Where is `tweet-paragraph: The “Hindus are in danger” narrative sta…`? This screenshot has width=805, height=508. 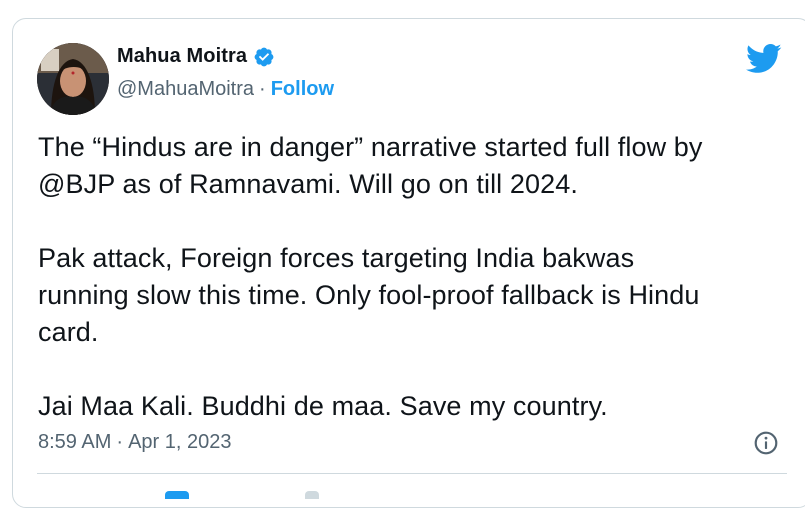
tweet-paragraph: The “Hindus are in danger” narrative sta… is located at coordinates (370, 165).